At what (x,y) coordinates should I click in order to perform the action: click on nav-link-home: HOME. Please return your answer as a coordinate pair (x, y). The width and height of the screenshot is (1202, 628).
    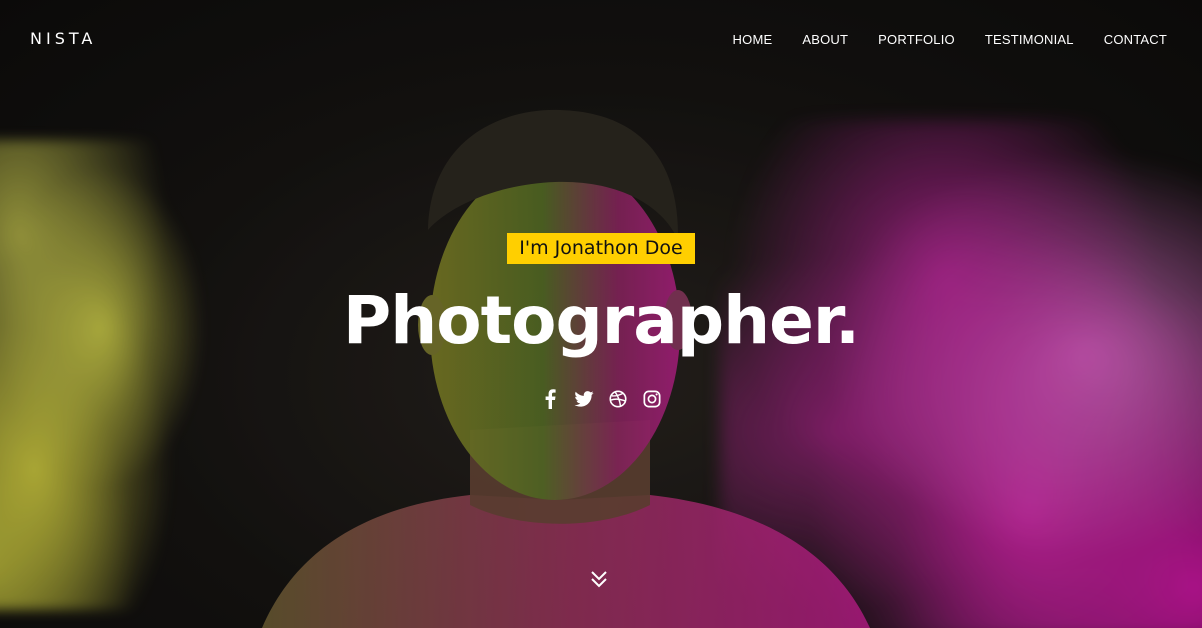
    Looking at the image, I should click on (753, 39).